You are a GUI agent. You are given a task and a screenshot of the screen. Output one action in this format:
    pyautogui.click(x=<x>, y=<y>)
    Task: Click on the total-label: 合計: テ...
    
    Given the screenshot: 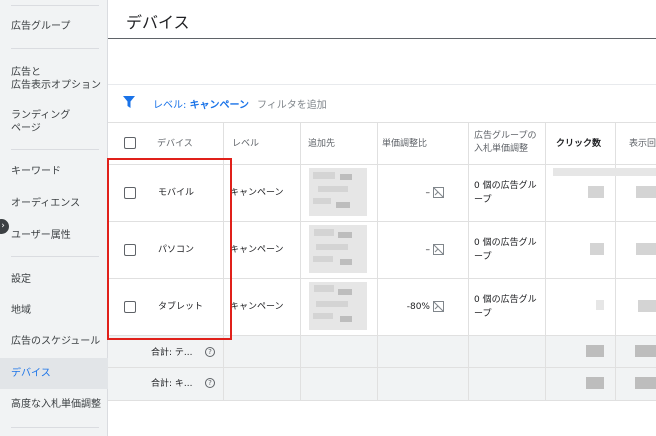 What is the action you would take?
    pyautogui.click(x=172, y=353)
    